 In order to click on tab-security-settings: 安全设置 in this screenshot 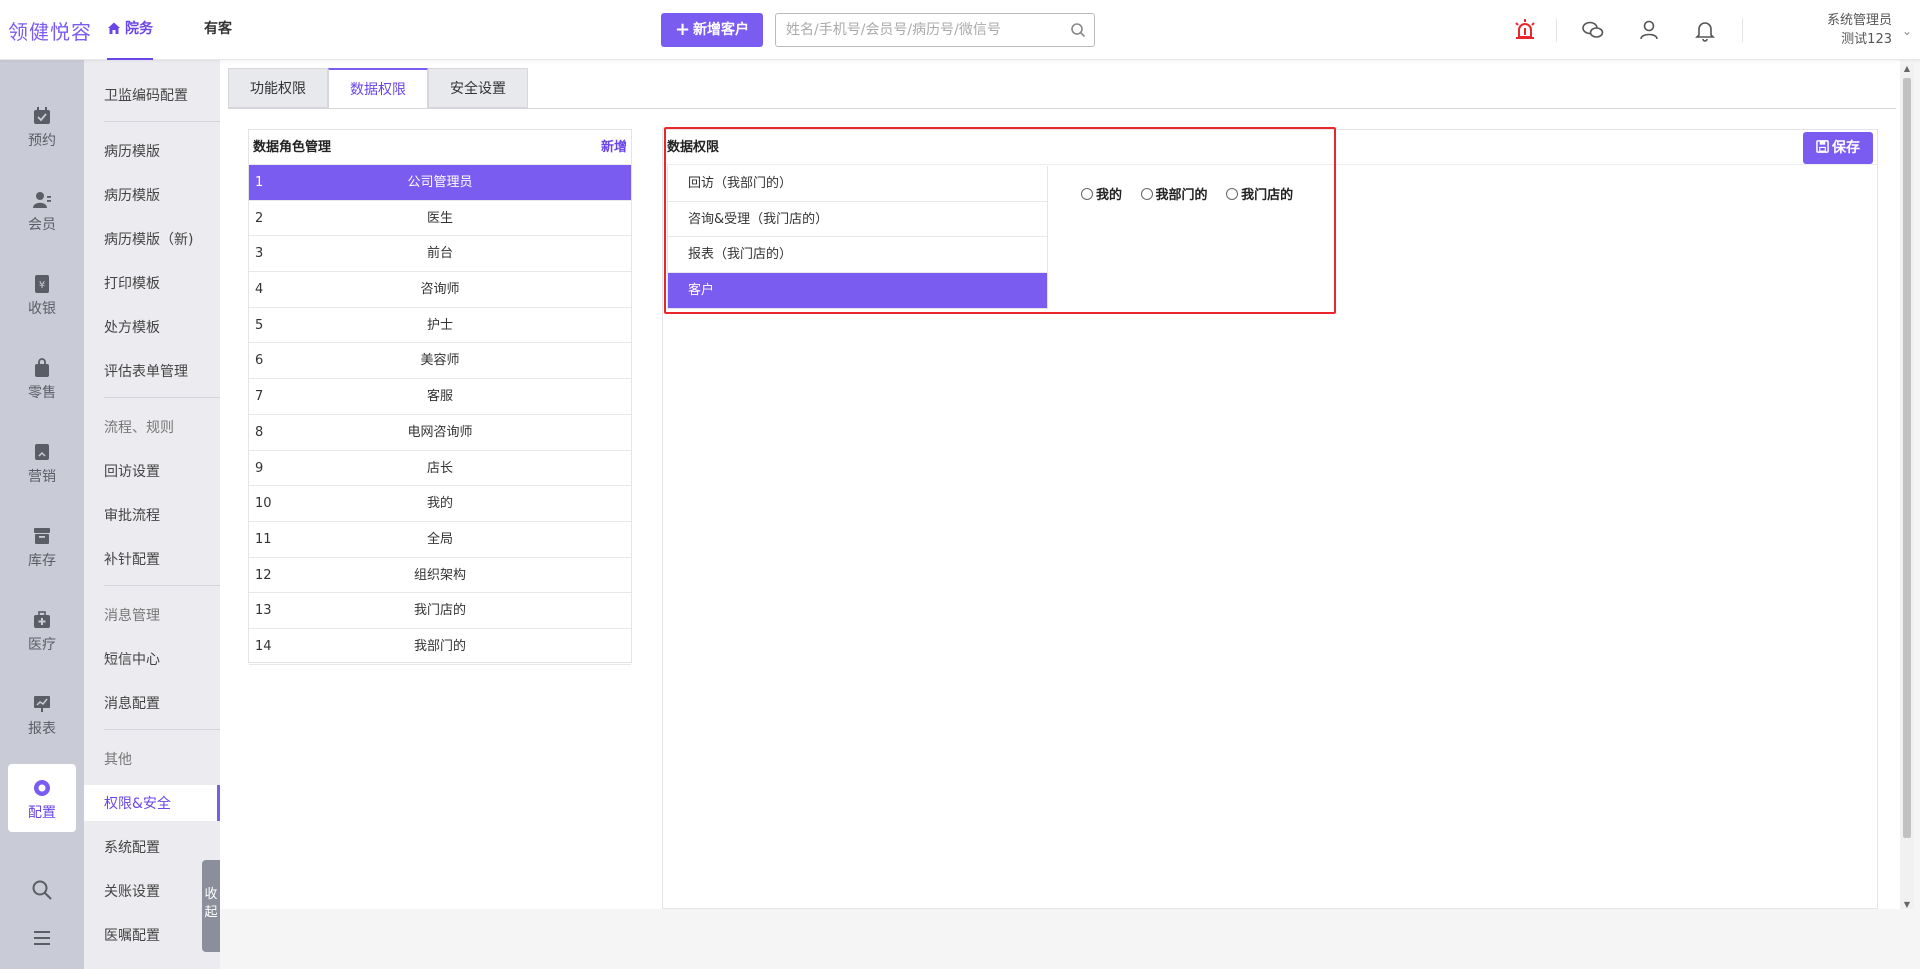, I will do `click(478, 88)`.